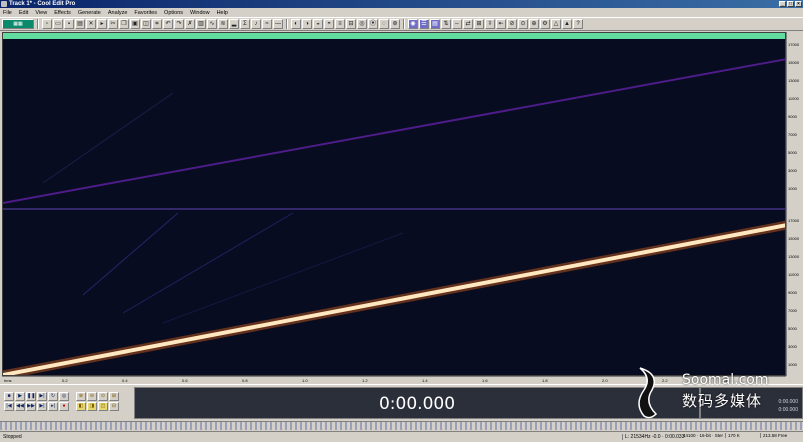 This screenshot has width=803, height=442. What do you see at coordinates (413, 24) in the screenshot?
I see `cd-player-icon: ◉` at bounding box center [413, 24].